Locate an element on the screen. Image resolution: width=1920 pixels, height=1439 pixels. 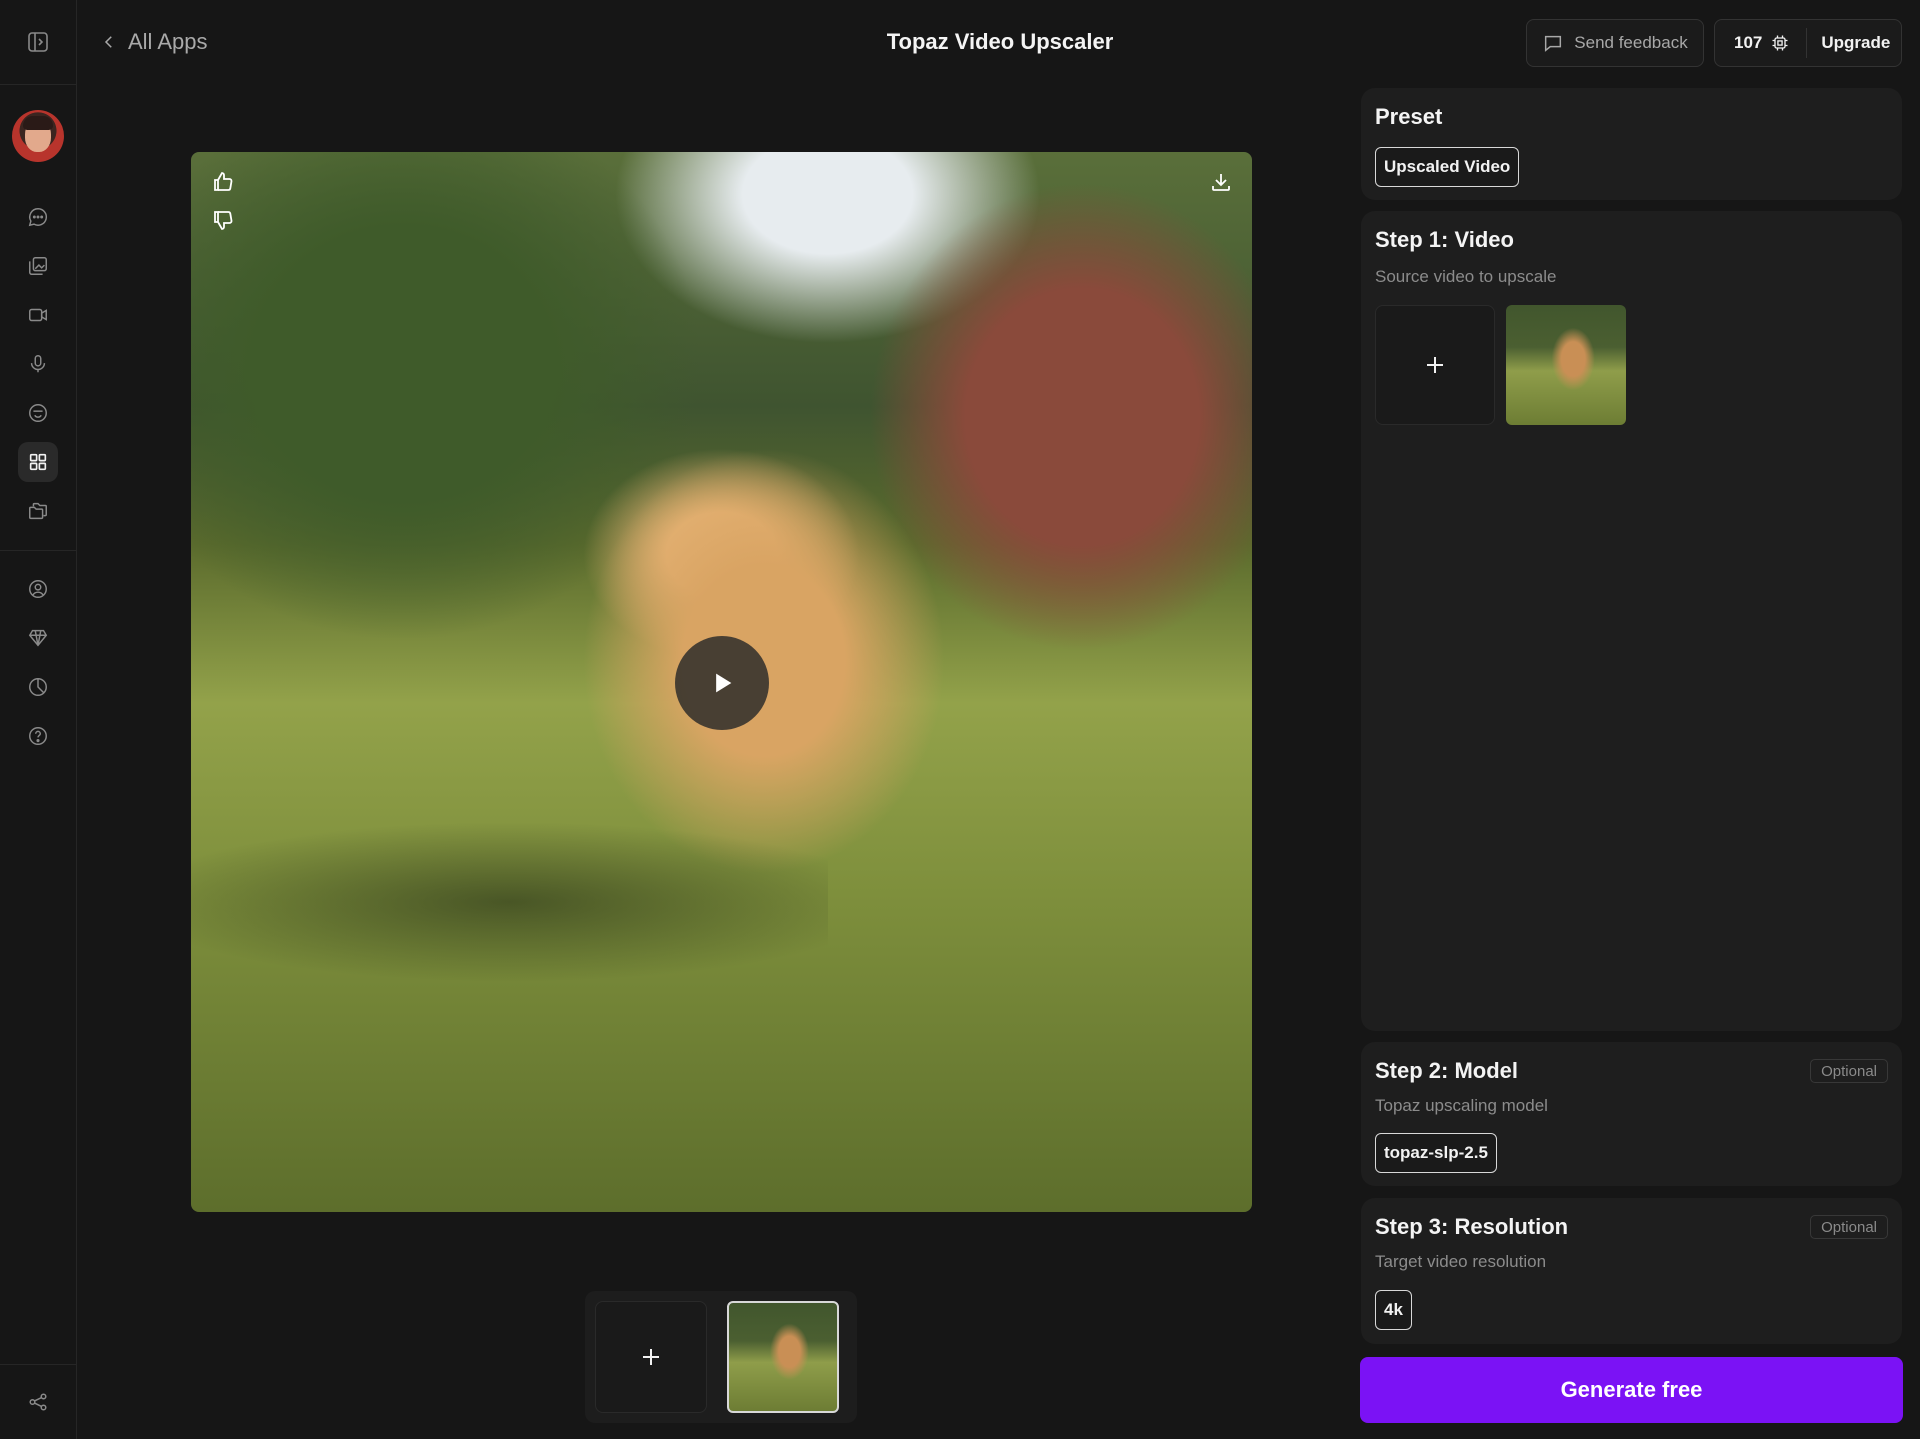
step3-subtitle: Target video resolution is located at coordinates (1461, 1261).